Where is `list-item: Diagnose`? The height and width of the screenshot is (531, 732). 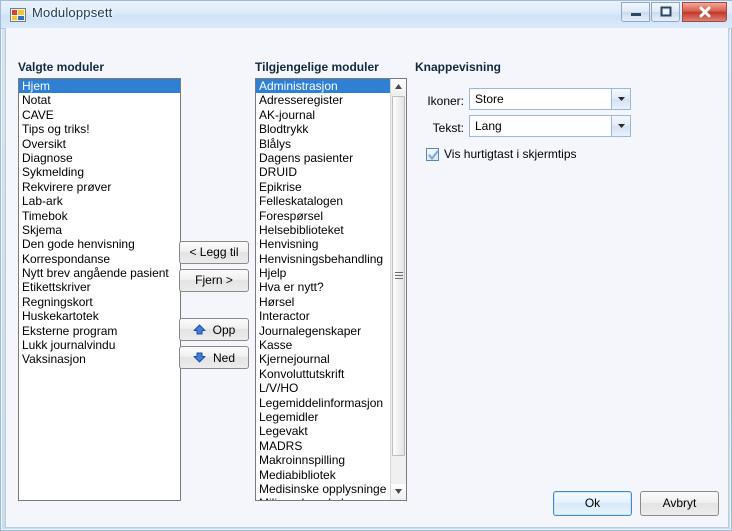
list-item: Diagnose is located at coordinates (99, 158).